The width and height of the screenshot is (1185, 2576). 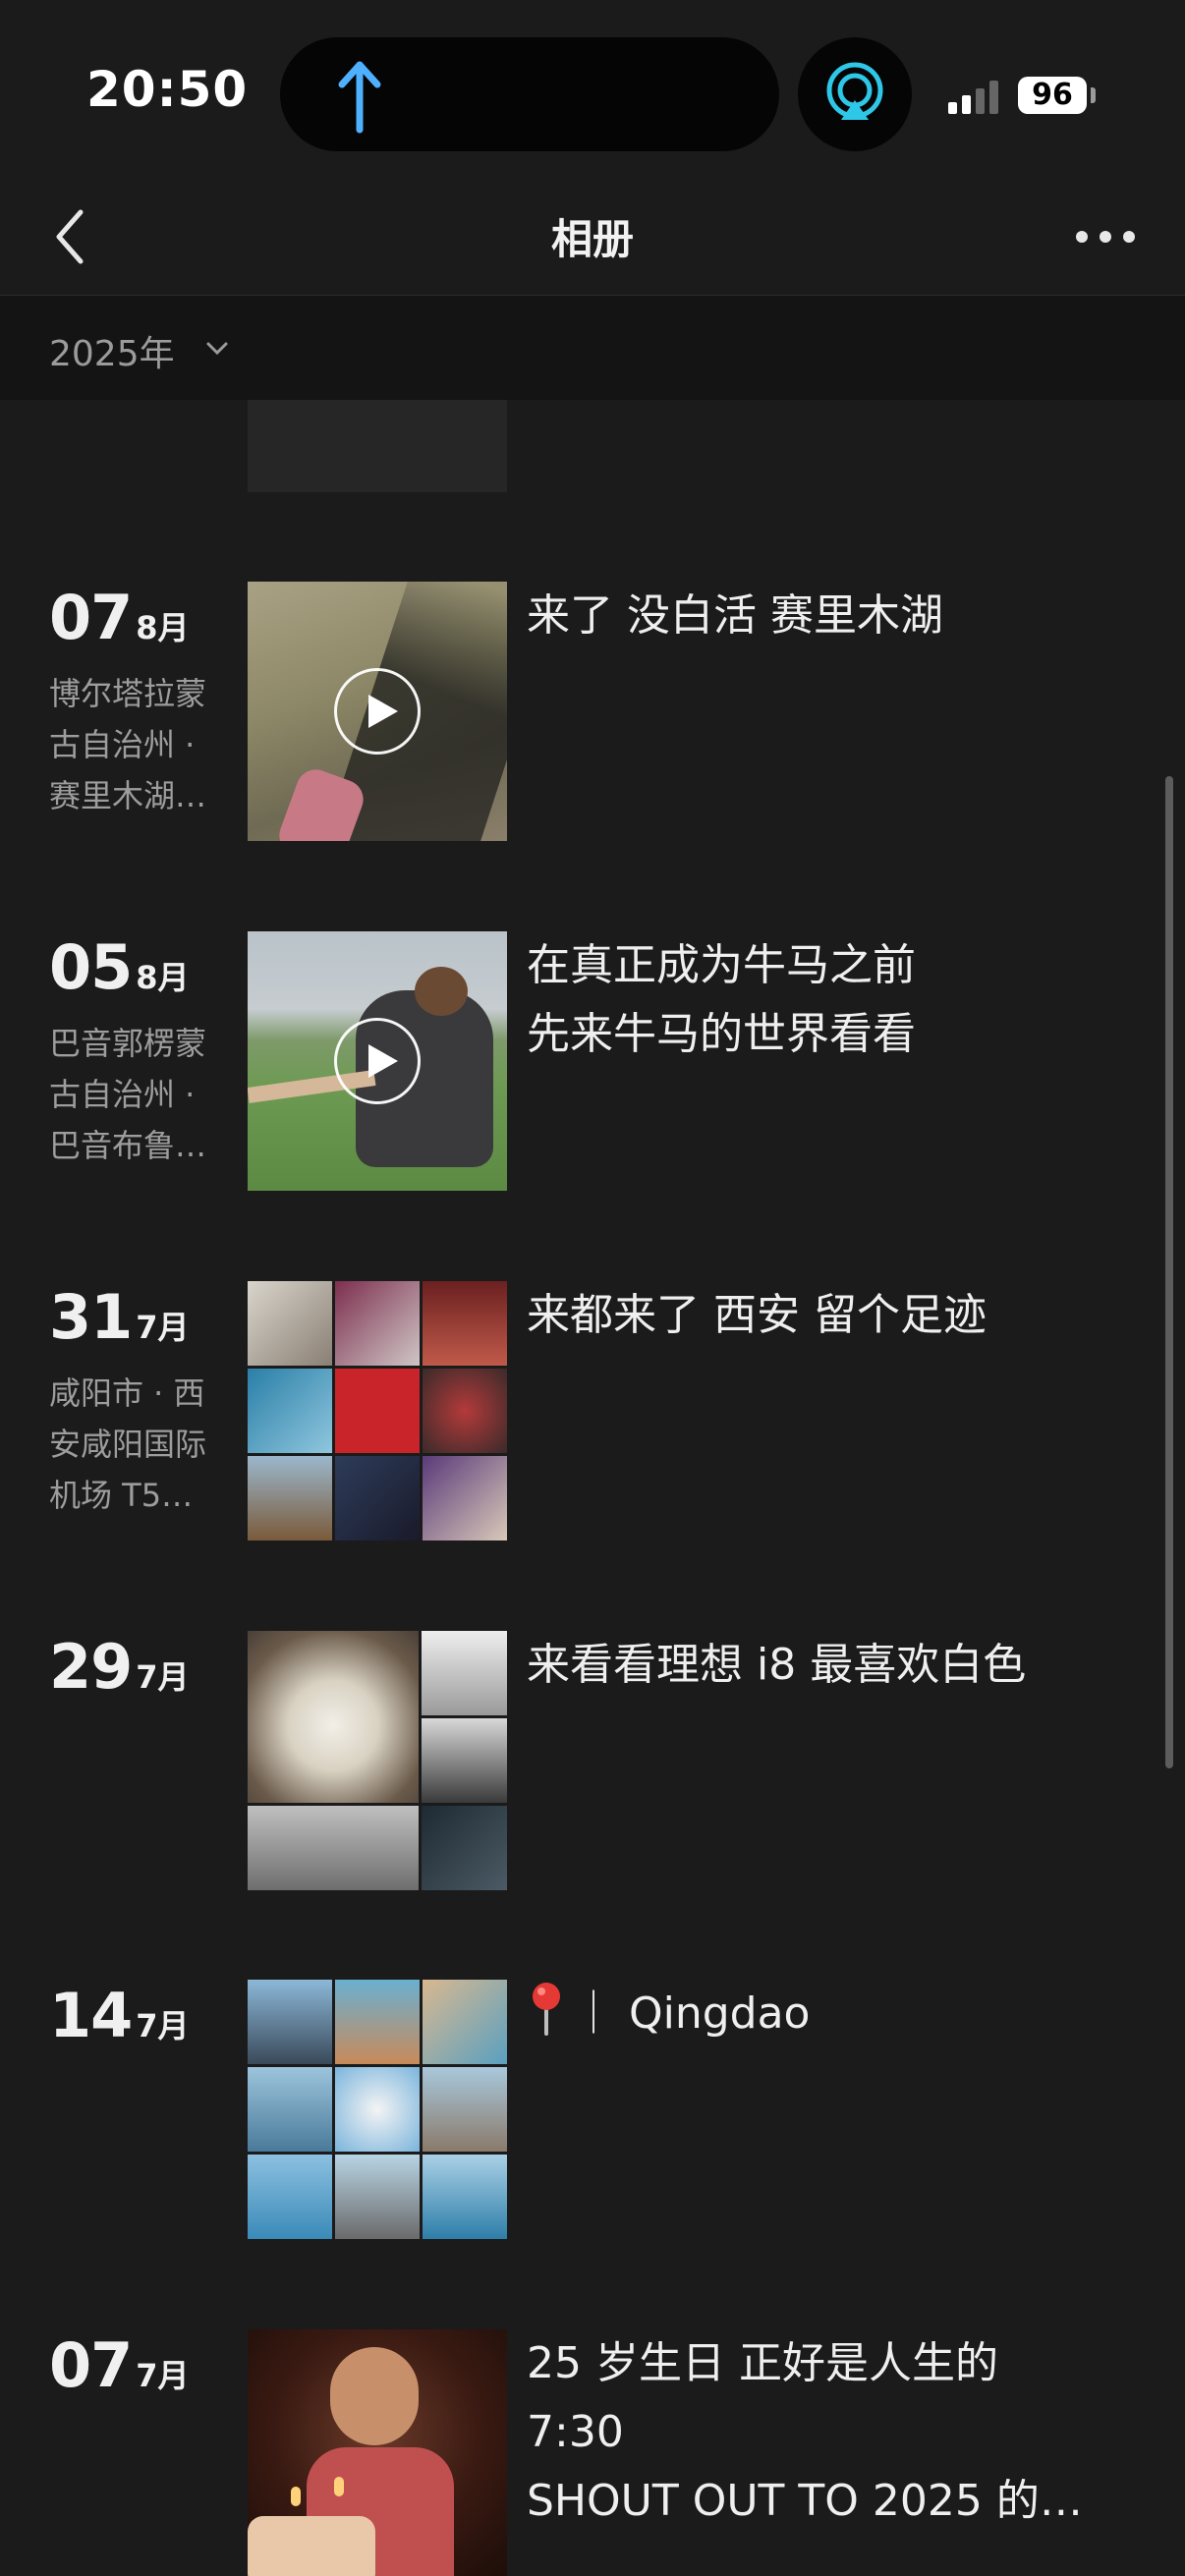 I want to click on entry-date: 31 7月, so click(x=120, y=1317).